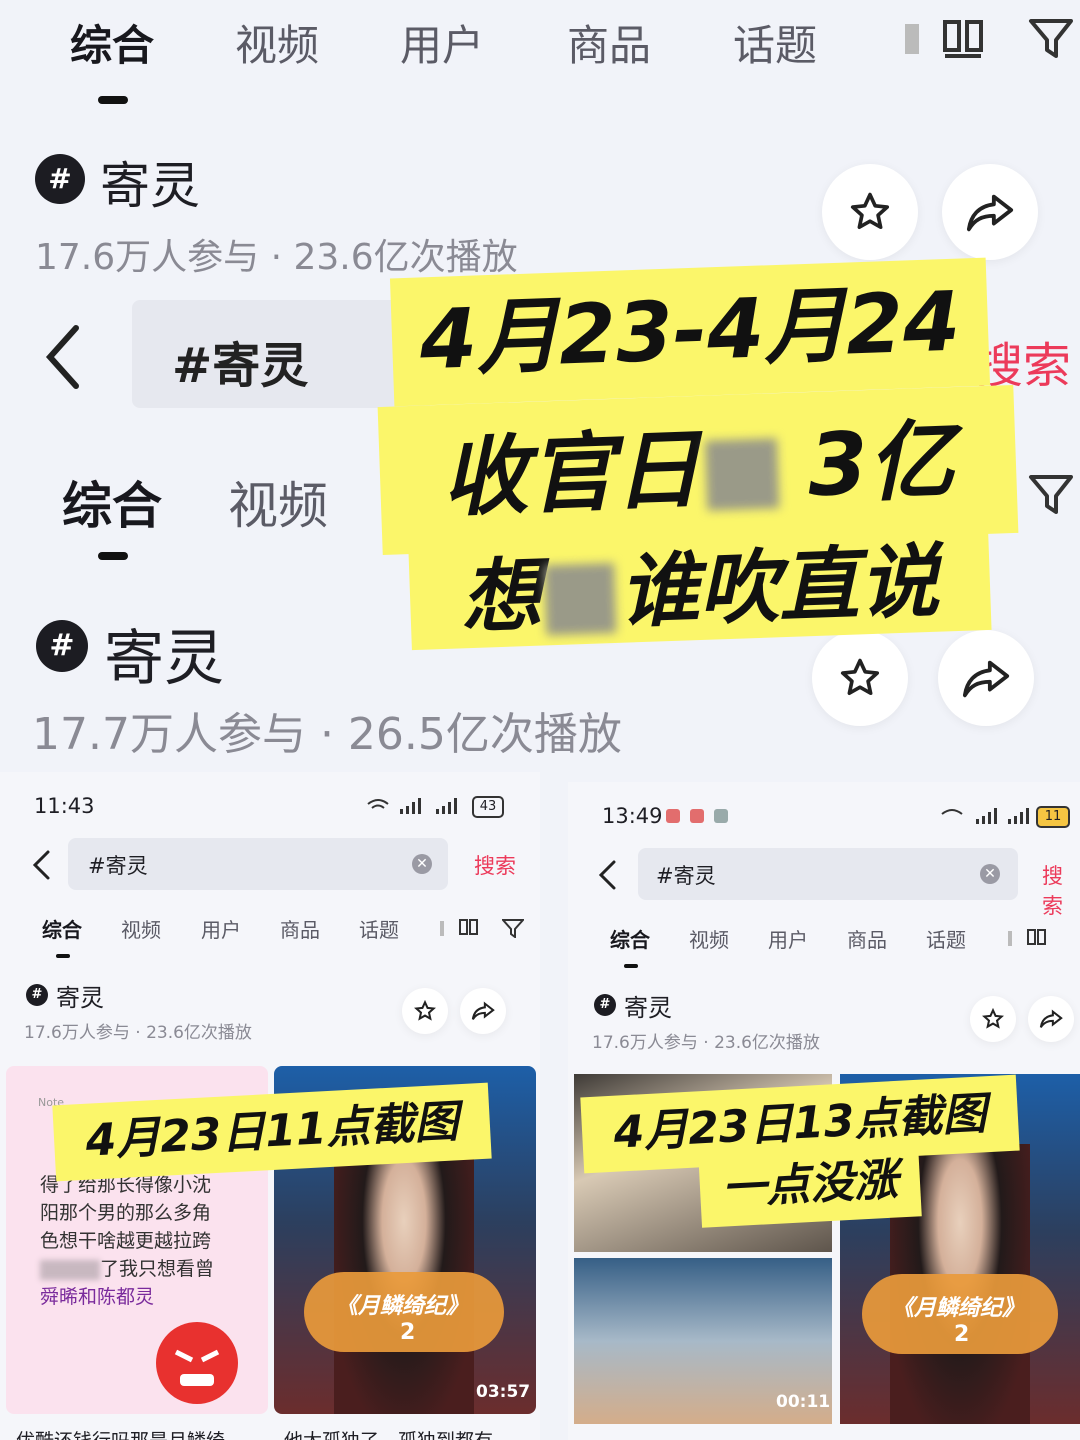 The height and width of the screenshot is (1440, 1080). I want to click on hashtag-icon-2: #, so click(62, 646).